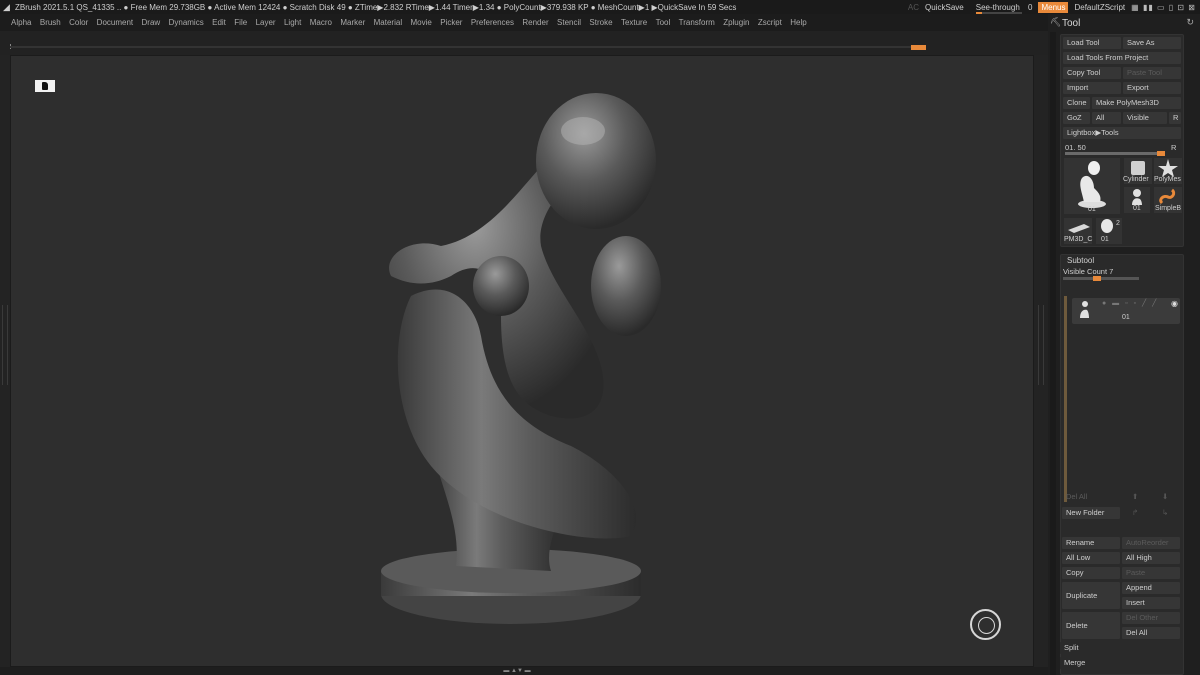 The height and width of the screenshot is (675, 1200). Describe the element at coordinates (1105, 239) in the screenshot. I see `head-tool-label: 01` at that location.